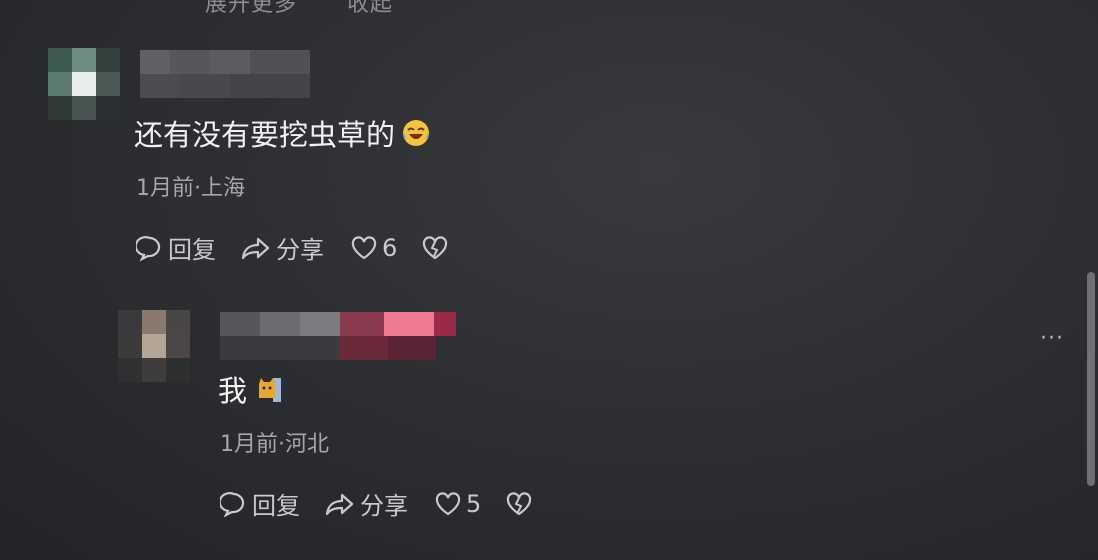 Image resolution: width=1098 pixels, height=560 pixels. What do you see at coordinates (84, 84) in the screenshot?
I see `avatar` at bounding box center [84, 84].